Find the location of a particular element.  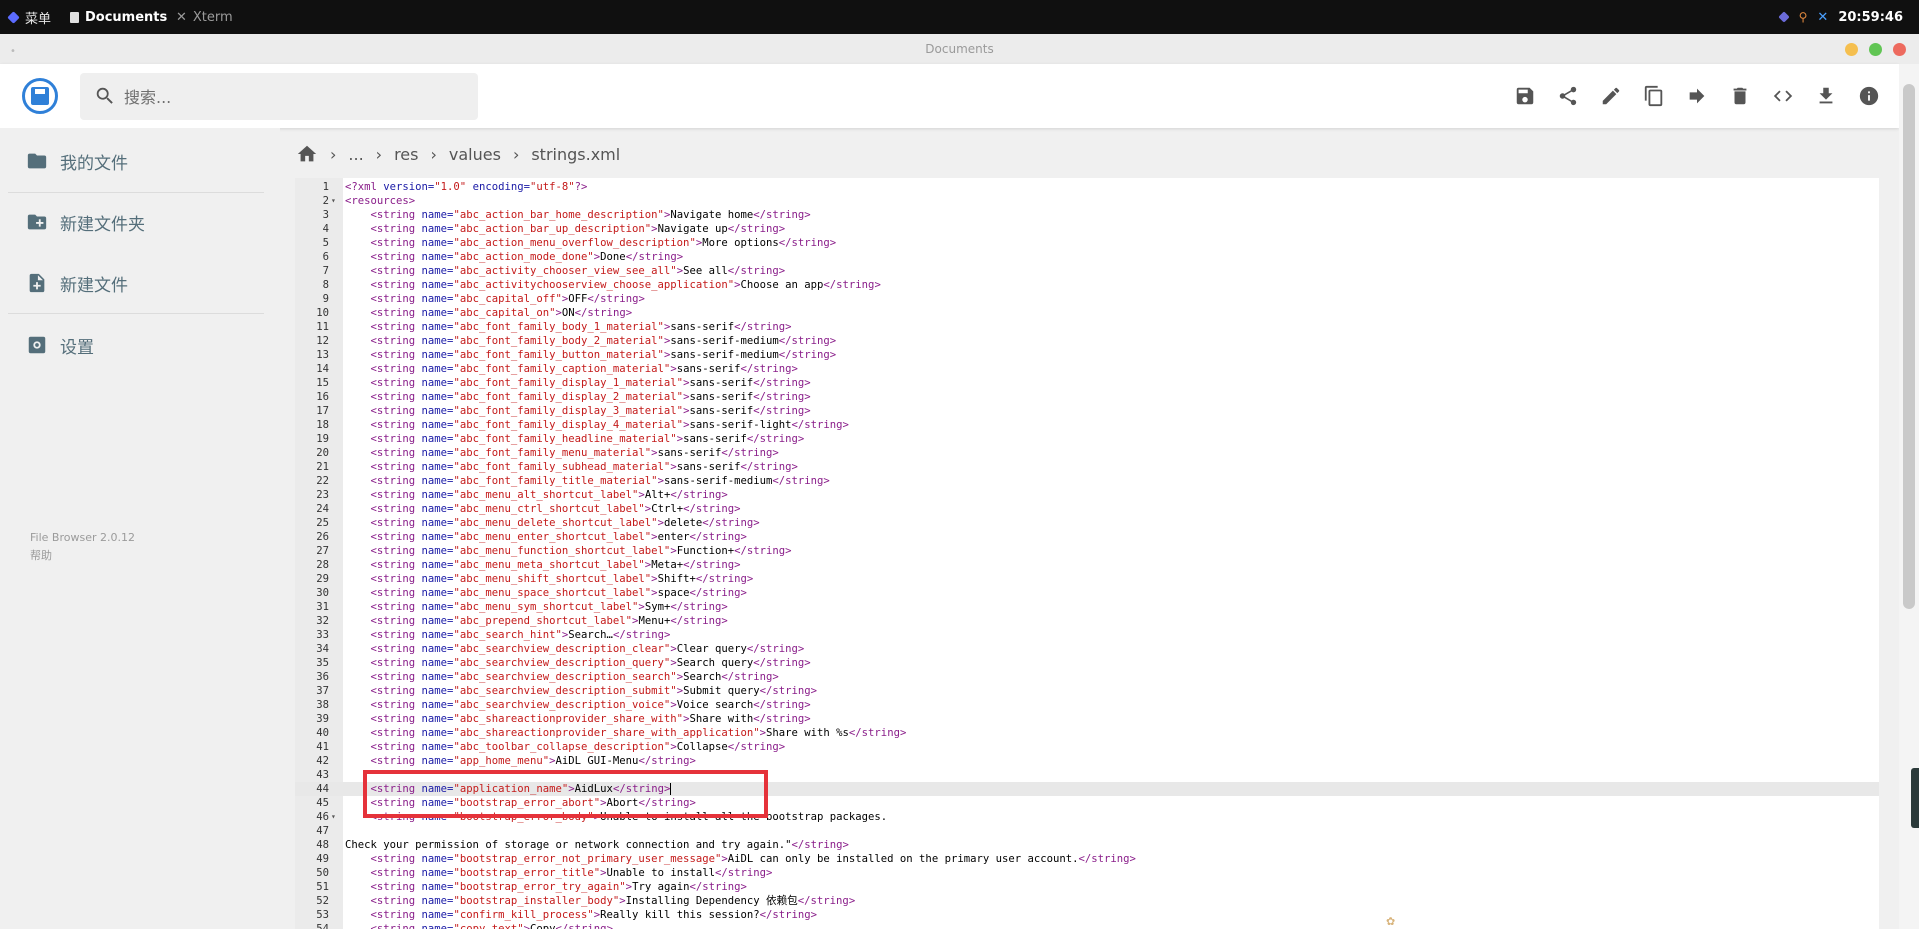

code-line: 47 is located at coordinates (1087, 831).